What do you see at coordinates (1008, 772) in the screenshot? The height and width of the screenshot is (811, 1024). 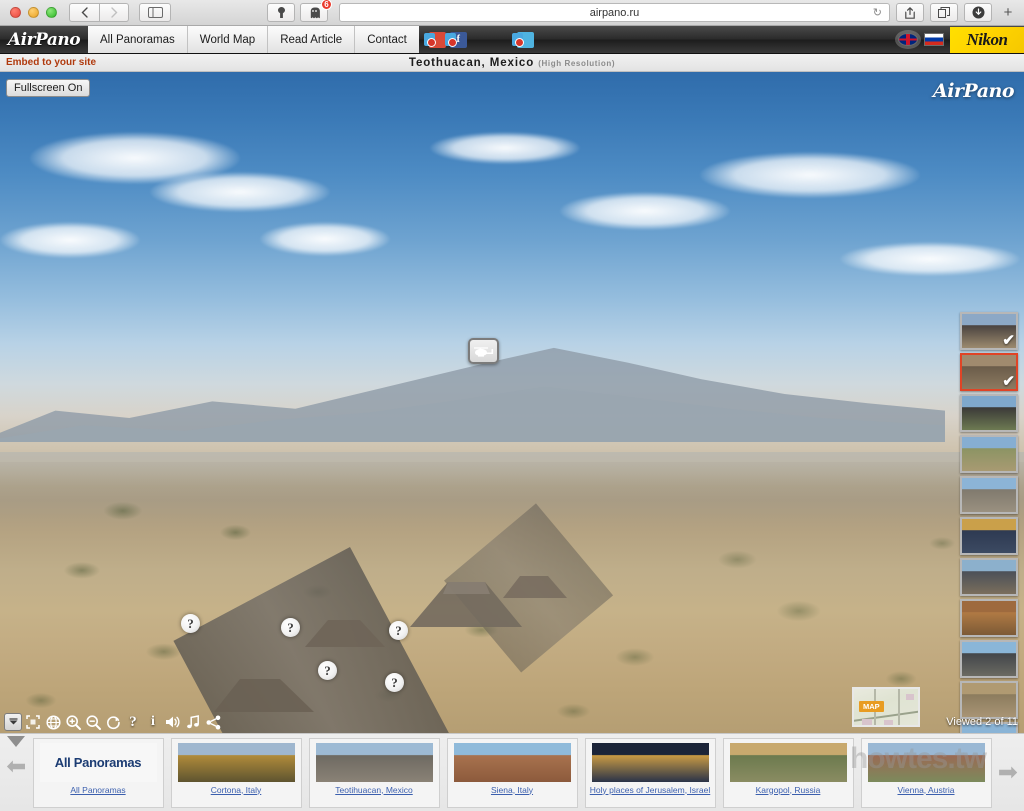 I see `gallery-next-button: ➡` at bounding box center [1008, 772].